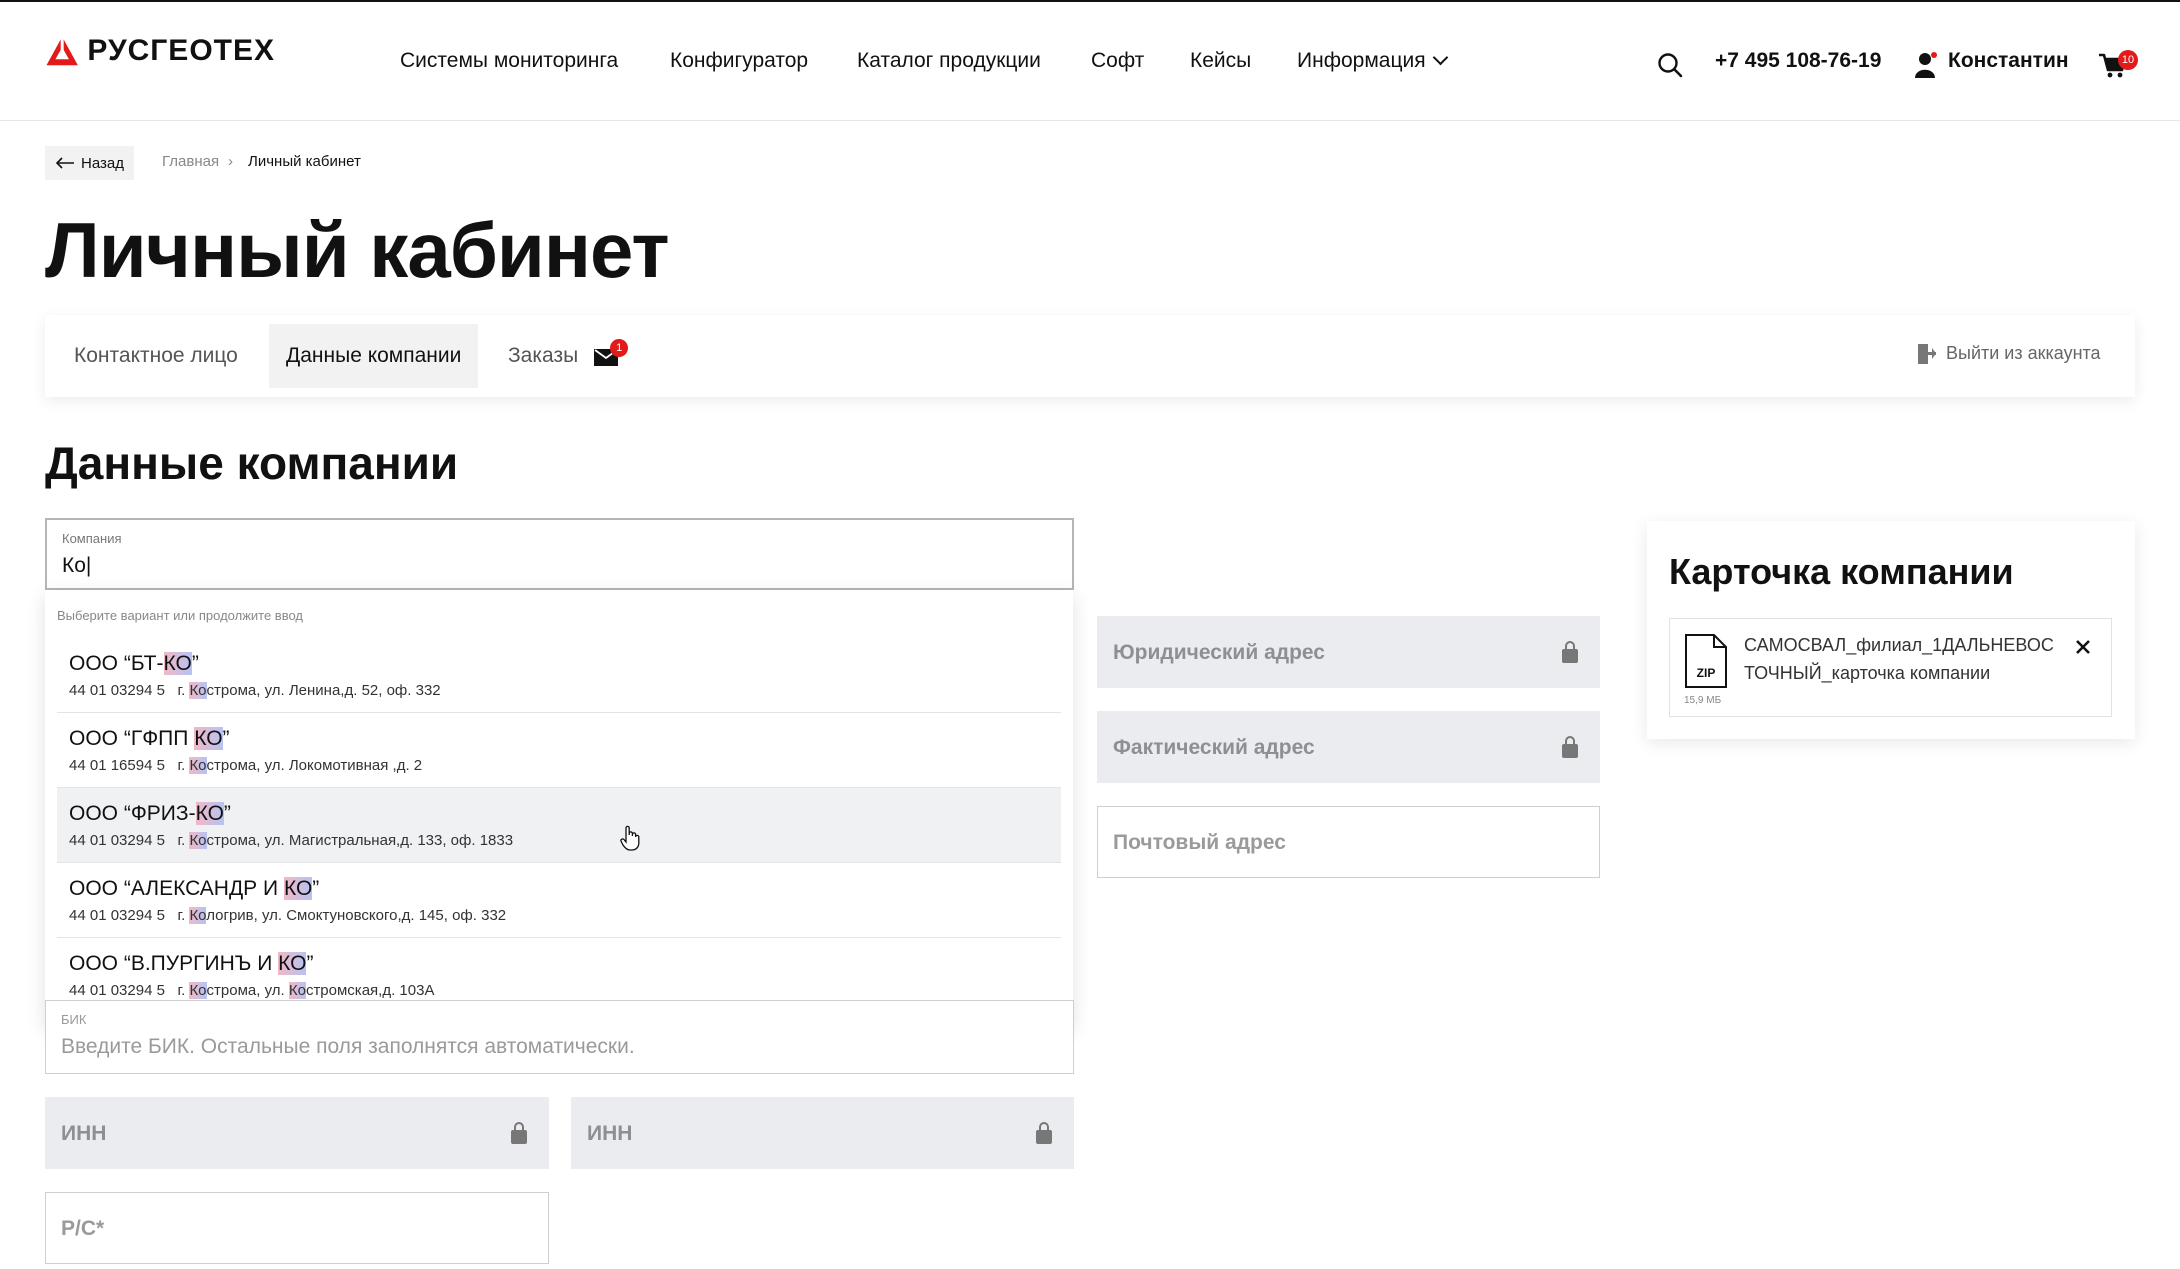  What do you see at coordinates (247, 990) in the screenshot?
I see `suggestion-address-text: строма, ул.` at bounding box center [247, 990].